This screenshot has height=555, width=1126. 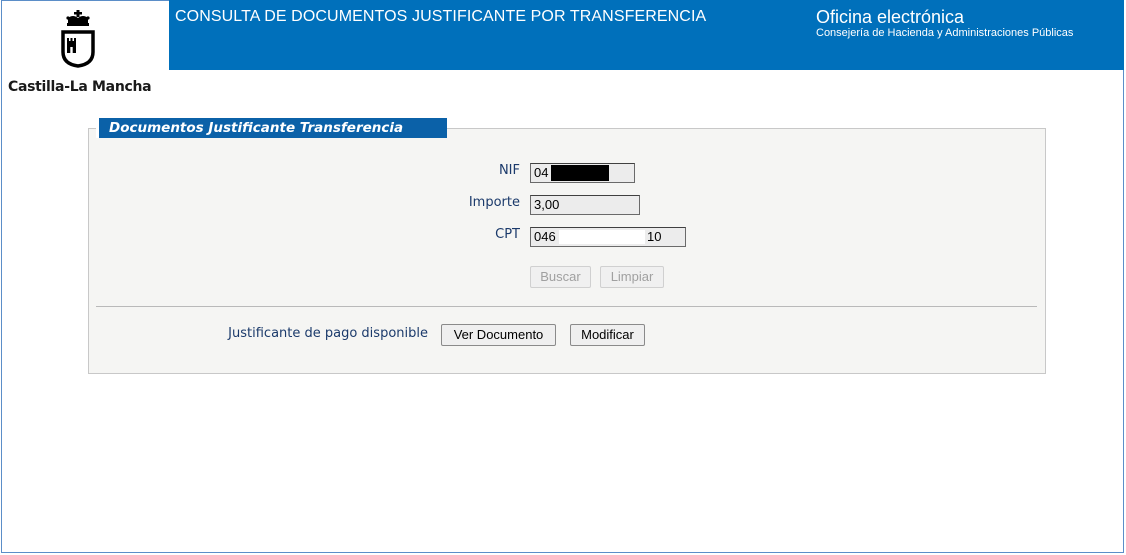 What do you see at coordinates (654, 236) in the screenshot?
I see `cpt-value-suffix: 10` at bounding box center [654, 236].